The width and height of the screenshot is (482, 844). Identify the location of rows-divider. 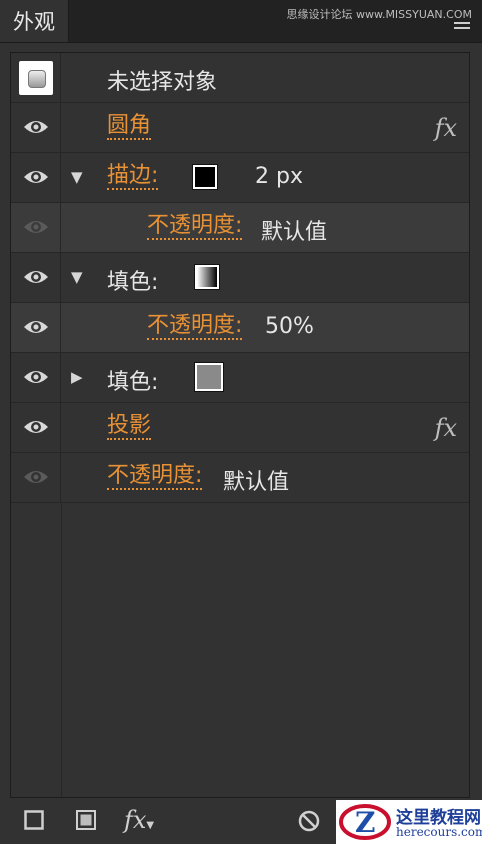
(61, 650).